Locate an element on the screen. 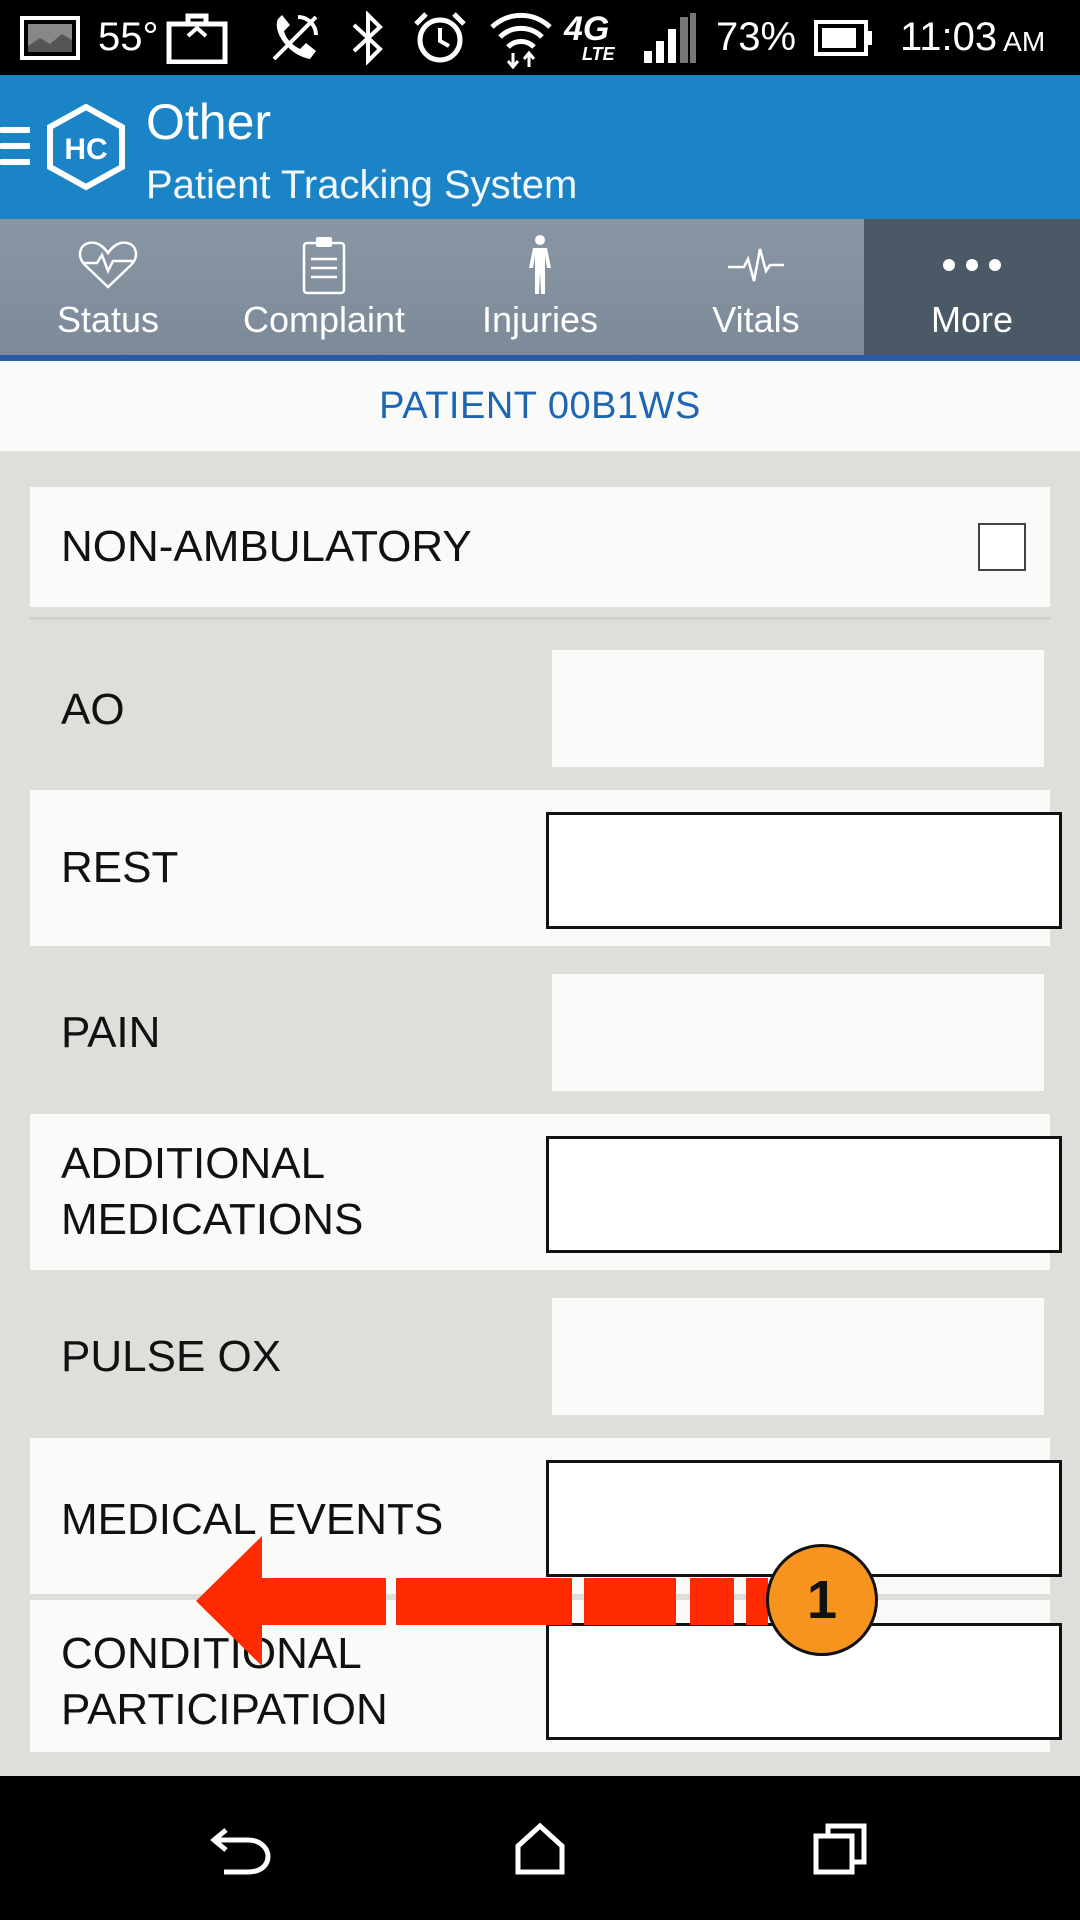 This screenshot has width=1080, height=1920. battery-icon is located at coordinates (844, 37).